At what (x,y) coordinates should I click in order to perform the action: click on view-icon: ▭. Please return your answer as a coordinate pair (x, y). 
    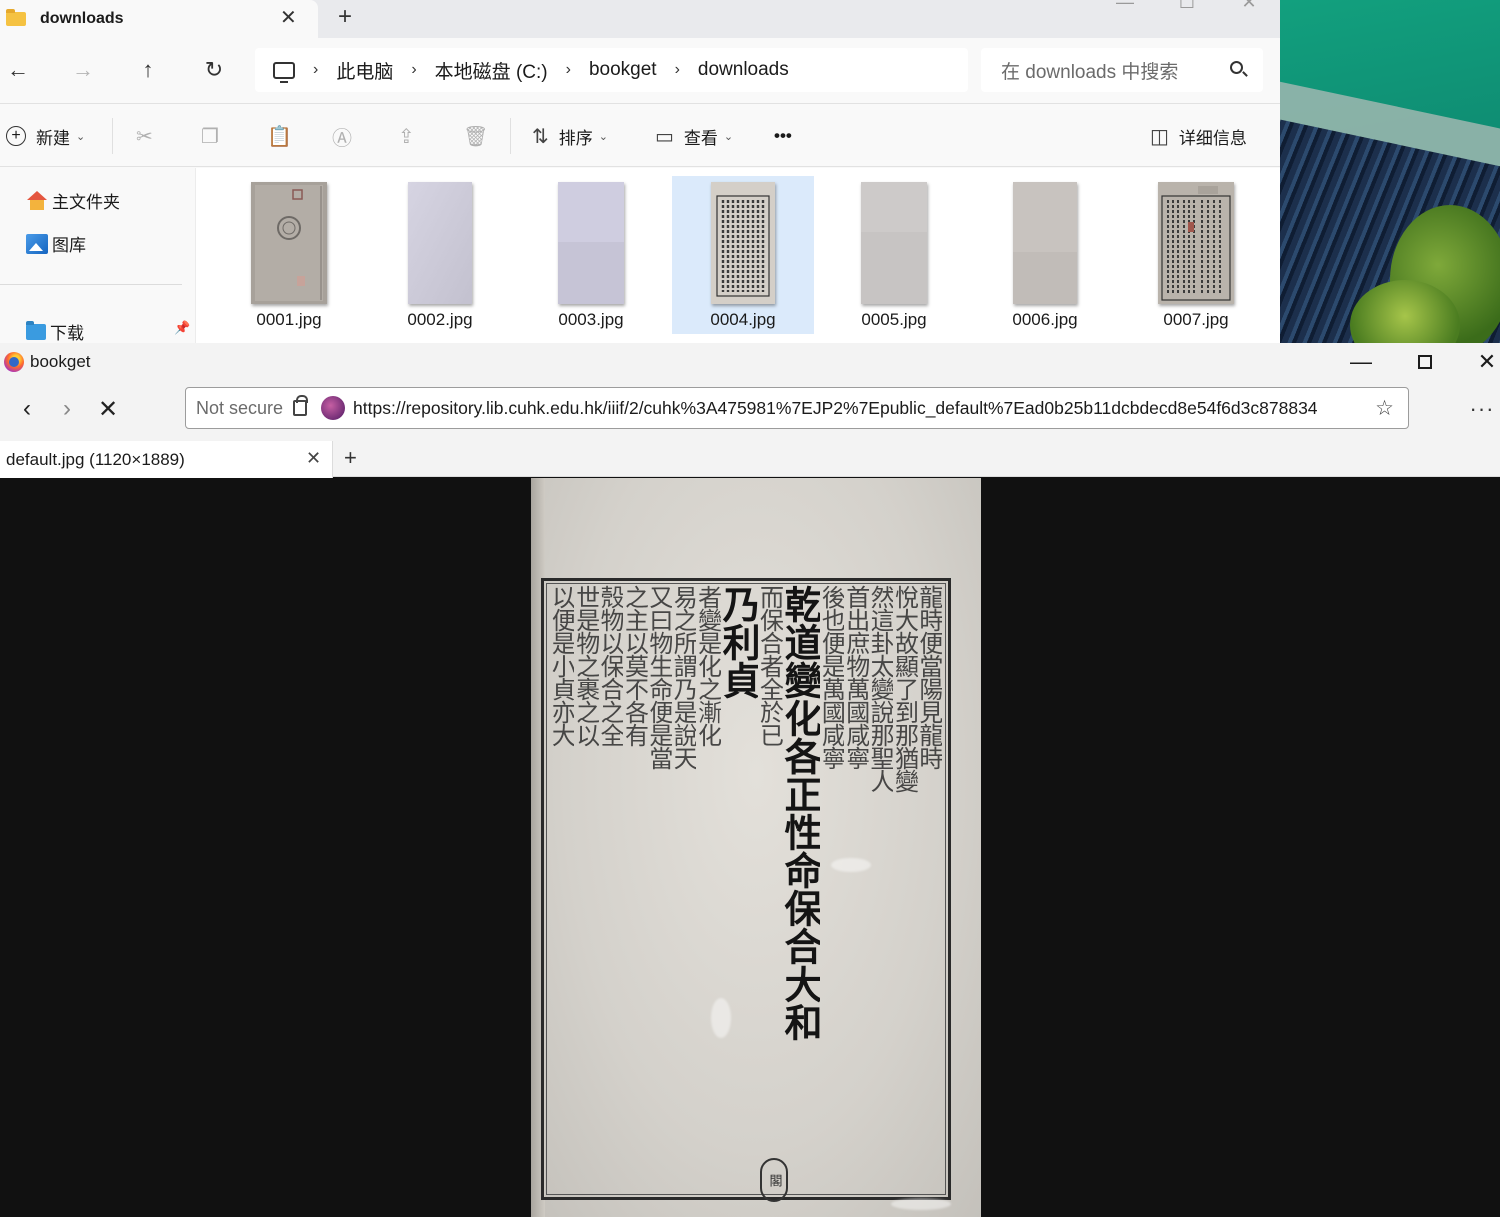
    Looking at the image, I should click on (664, 136).